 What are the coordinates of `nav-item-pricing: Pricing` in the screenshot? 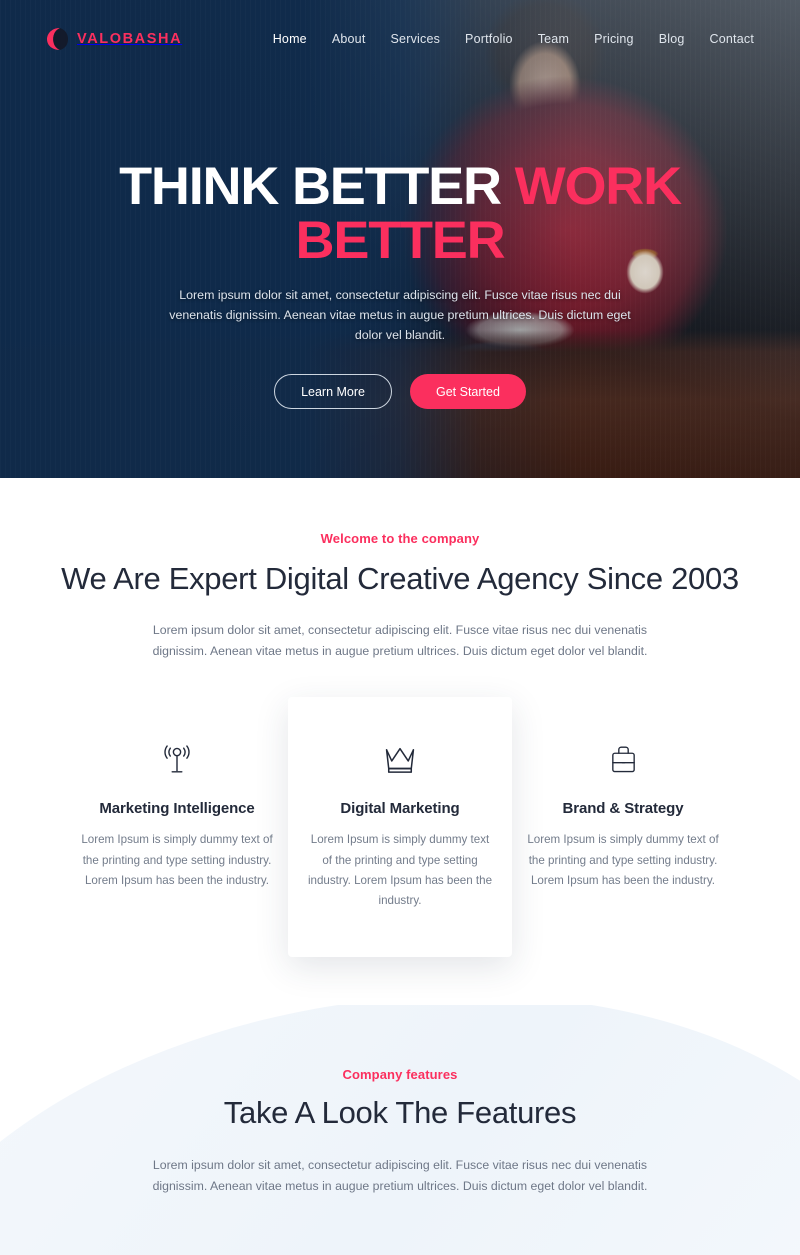 It's located at (614, 39).